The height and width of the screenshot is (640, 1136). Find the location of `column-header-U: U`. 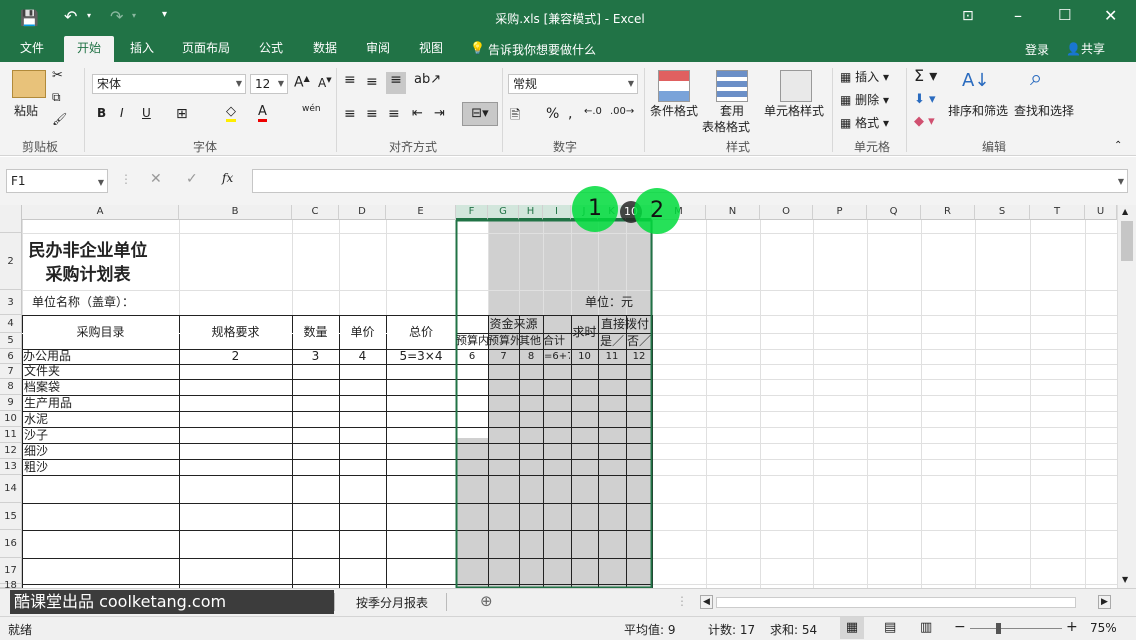

column-header-U: U is located at coordinates (1101, 212).